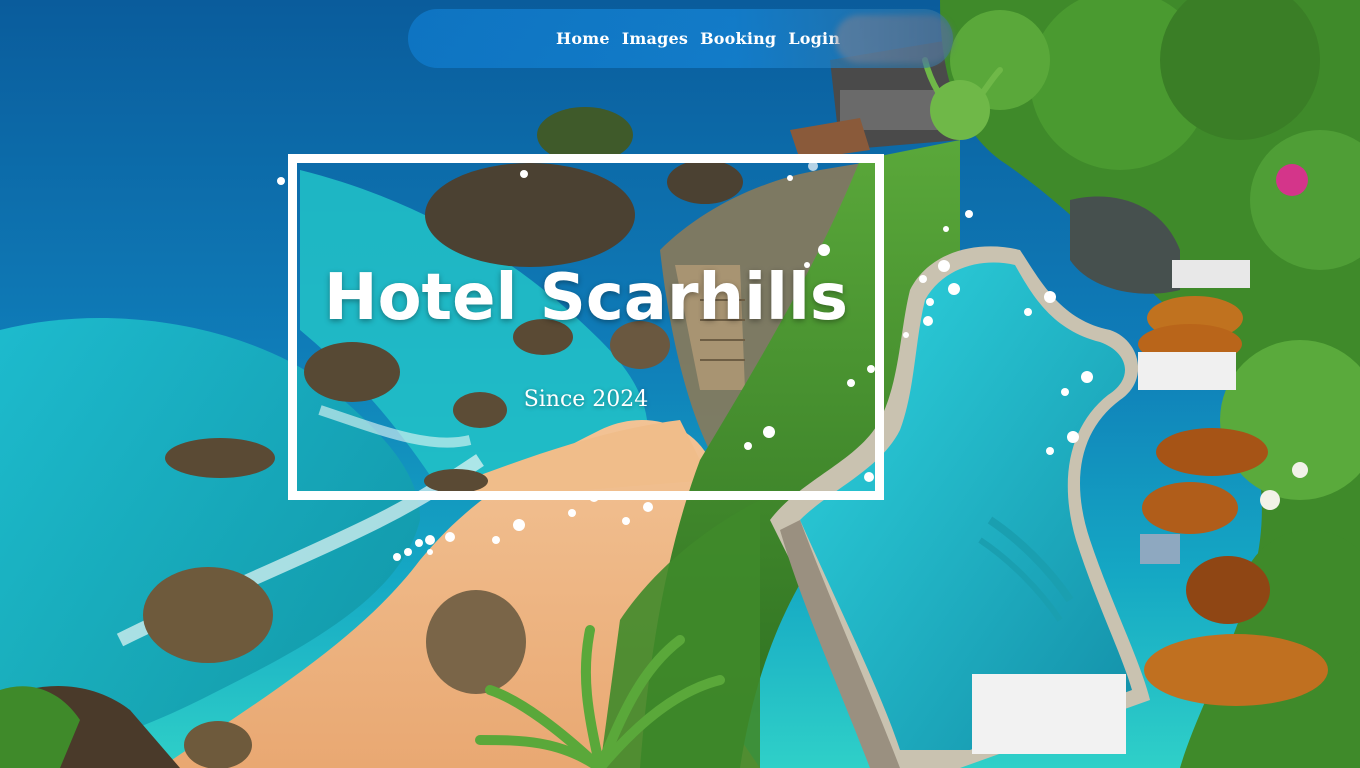 This screenshot has height=768, width=1360. I want to click on nav-link-images: Images, so click(655, 38).